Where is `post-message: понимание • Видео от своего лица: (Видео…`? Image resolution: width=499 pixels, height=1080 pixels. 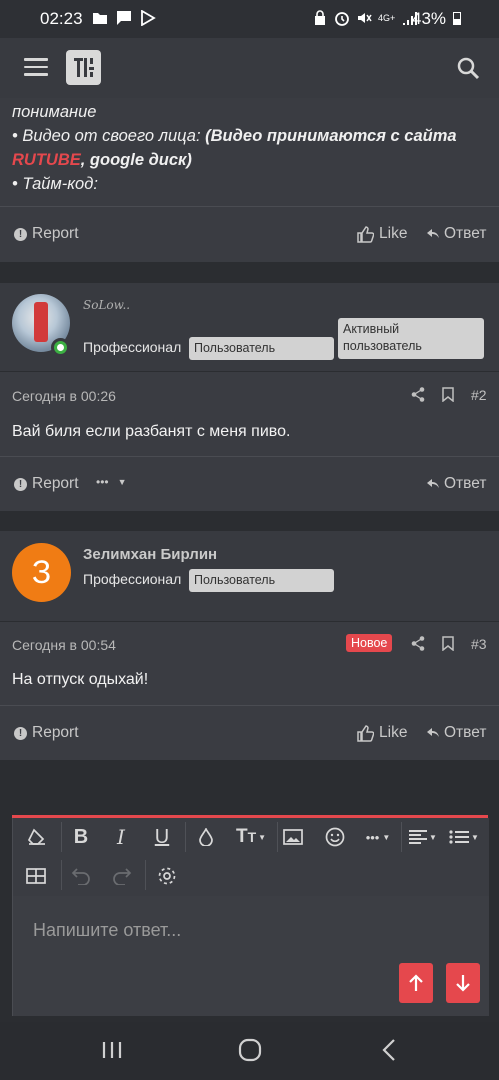
post-message: понимание • Видео от своего лица: (Видео… is located at coordinates (234, 148).